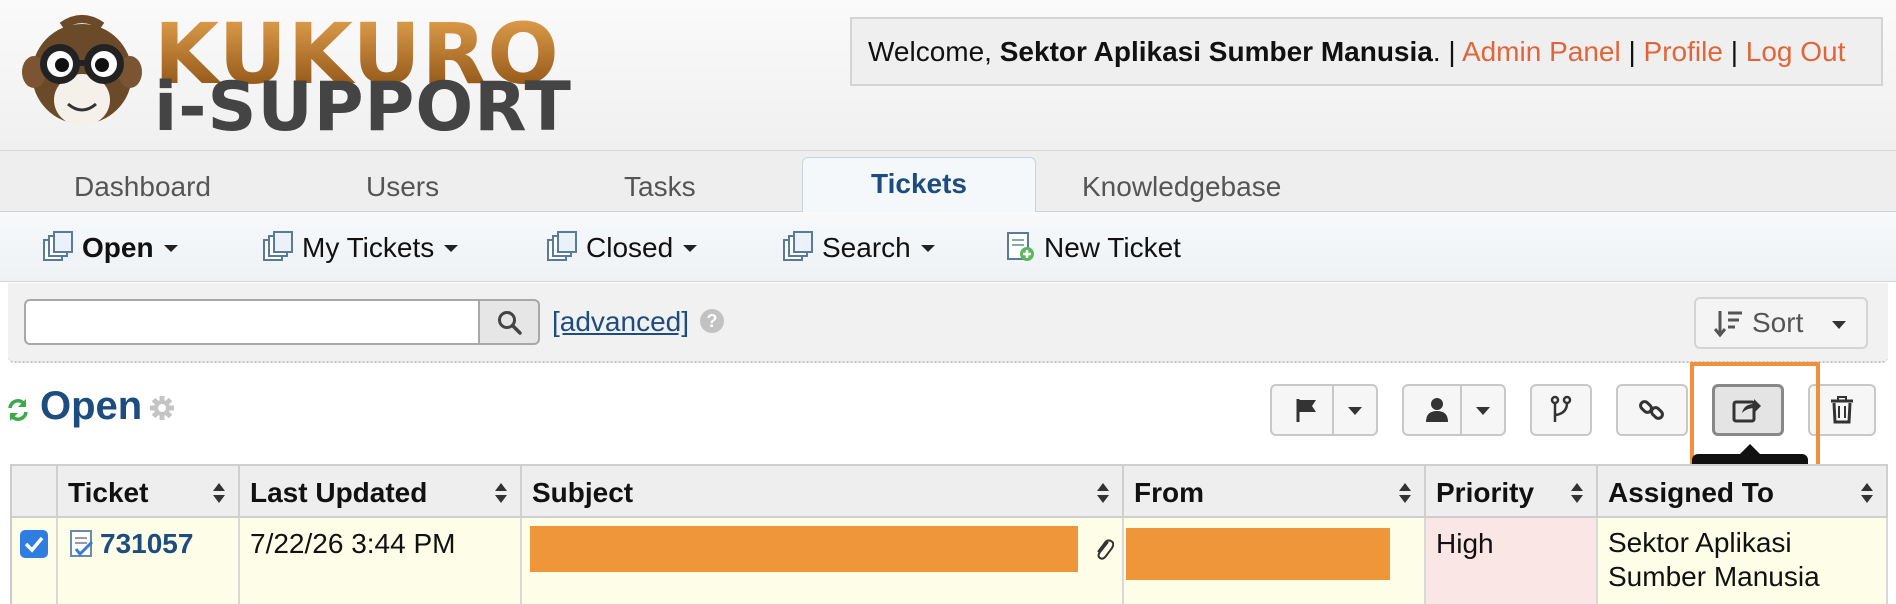 The width and height of the screenshot is (1896, 604). What do you see at coordinates (948, 247) in the screenshot?
I see `sub-nav: Open My Tickets Closed Search New Ticket` at bounding box center [948, 247].